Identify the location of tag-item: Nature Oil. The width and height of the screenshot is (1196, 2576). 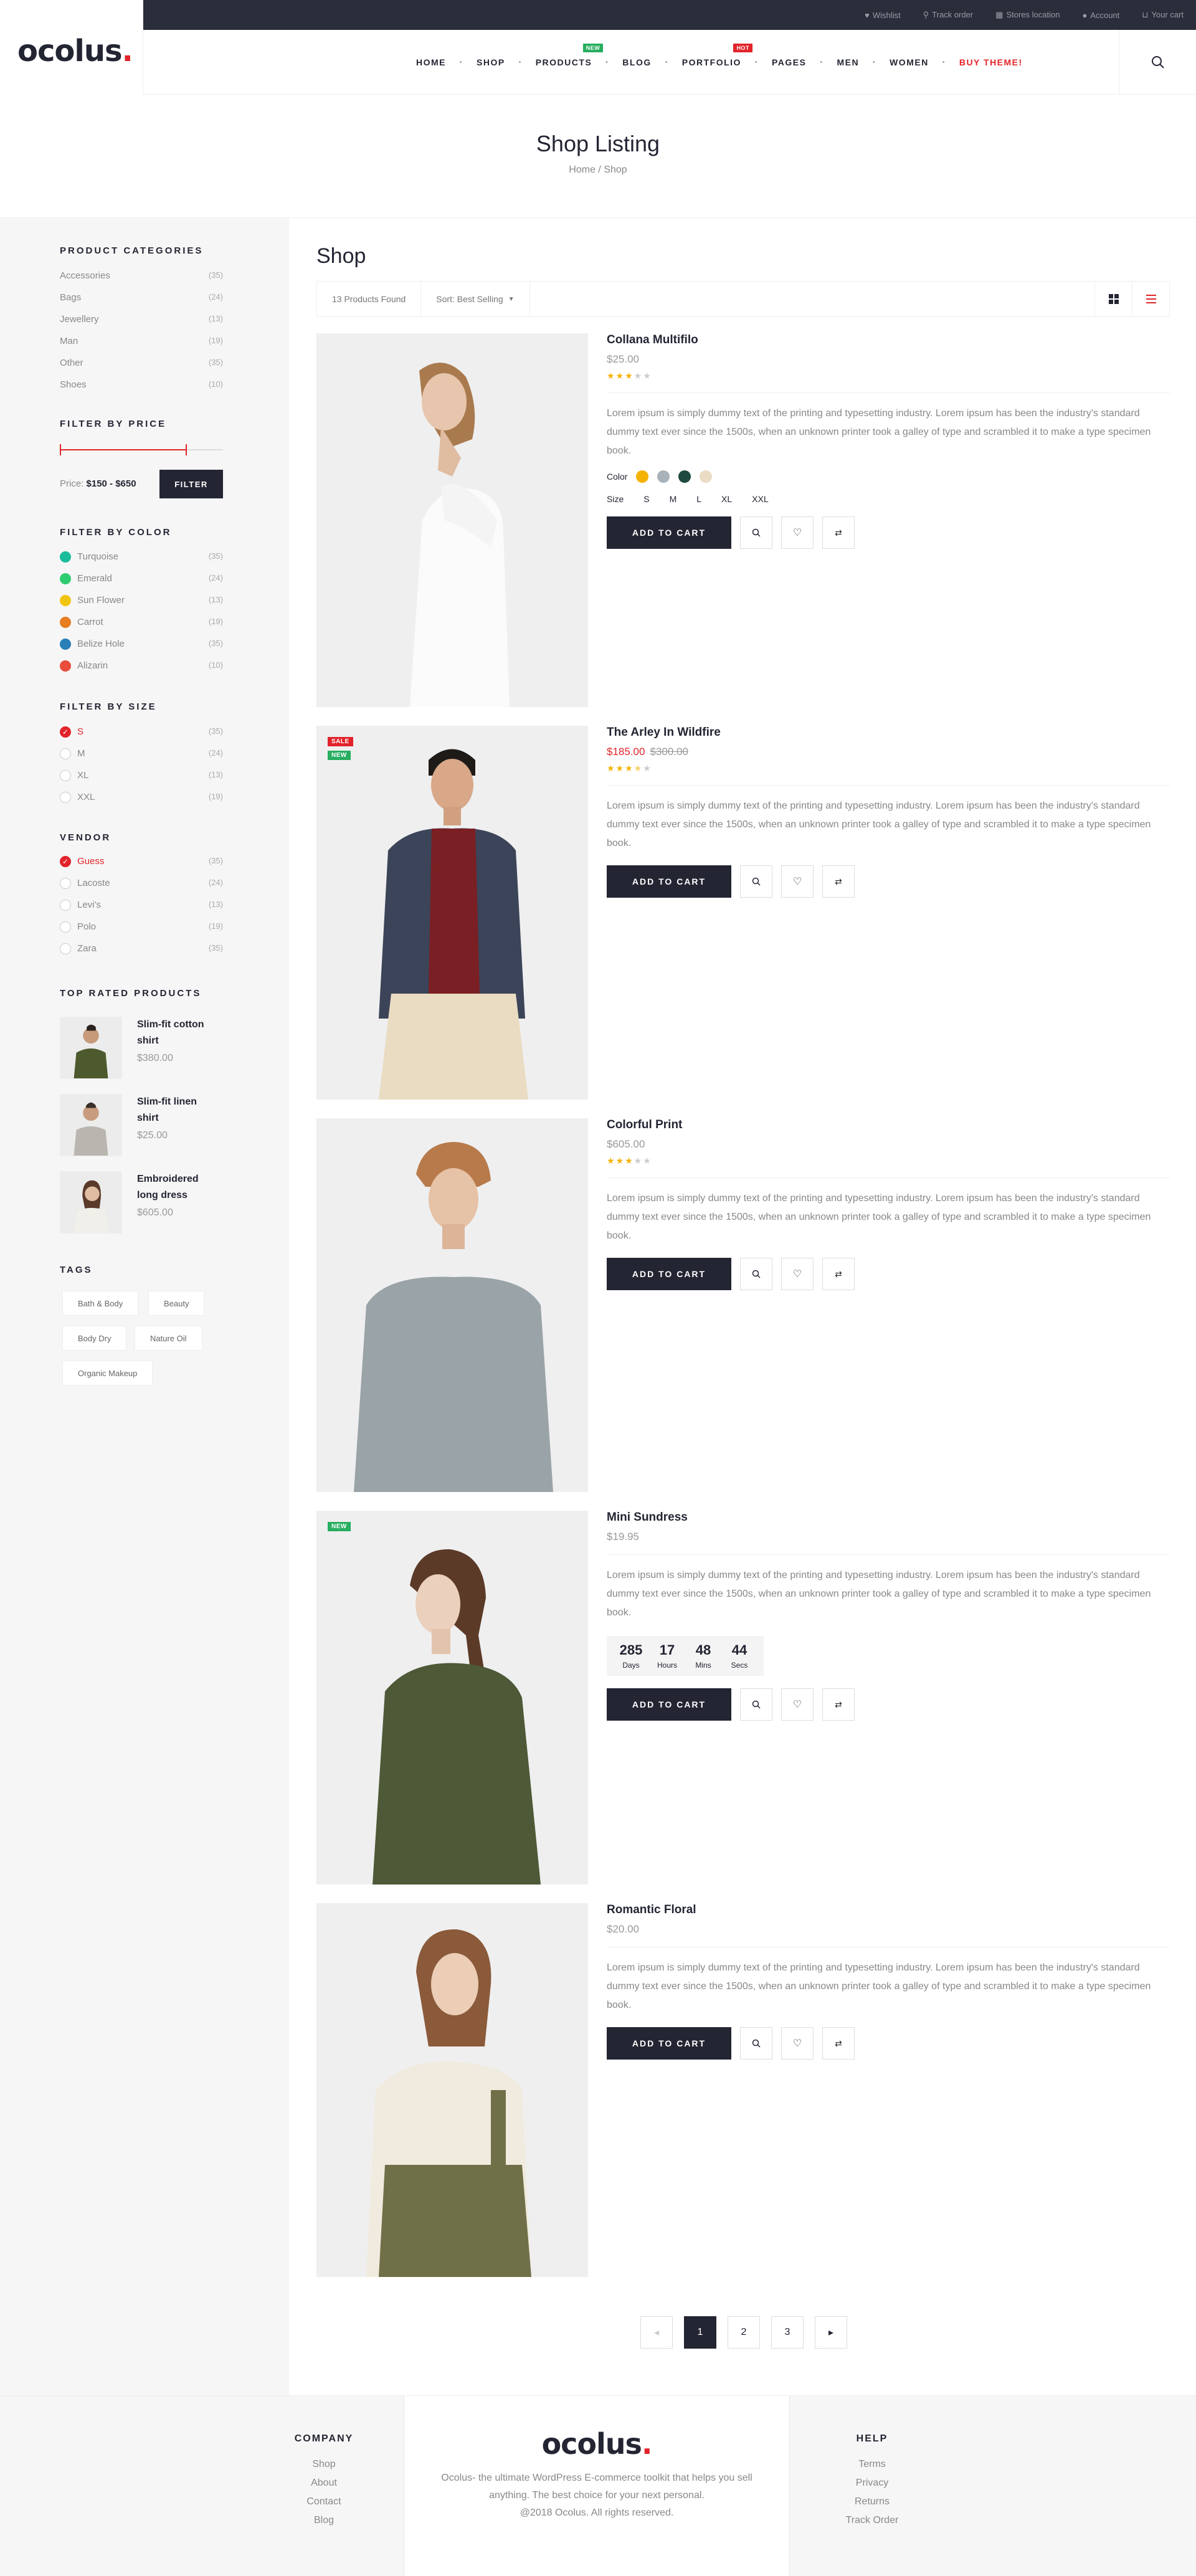
(168, 1338).